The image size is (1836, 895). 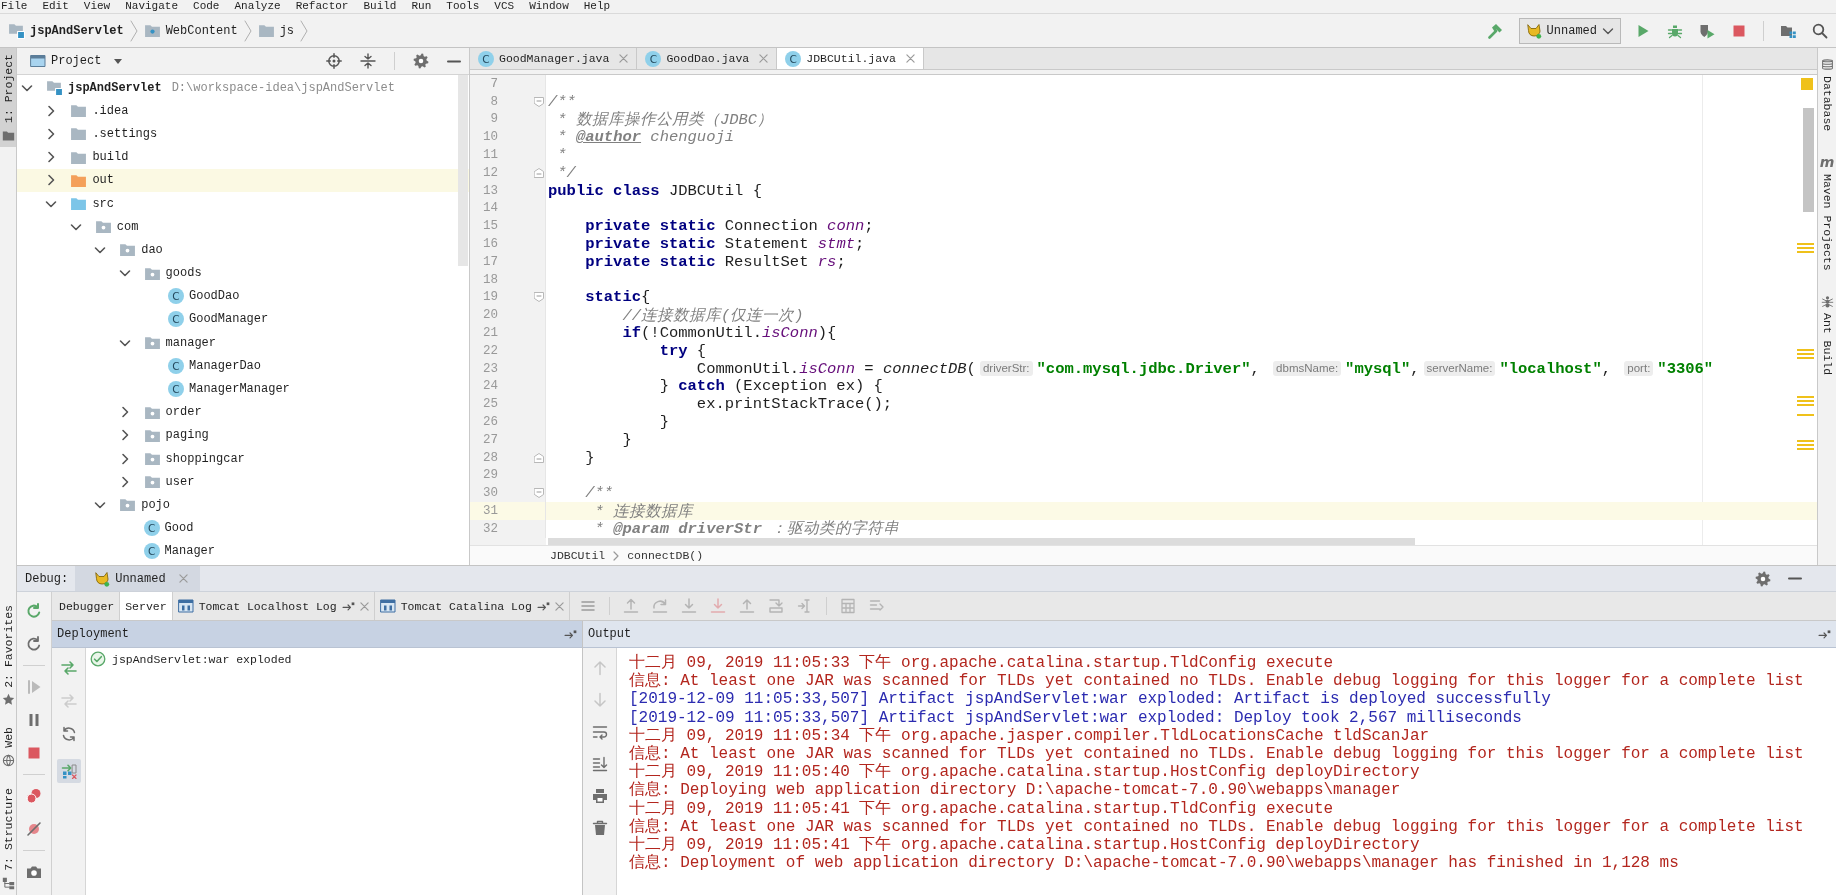 I want to click on debug-tab: Tomcat Catalina Log, so click(x=472, y=606).